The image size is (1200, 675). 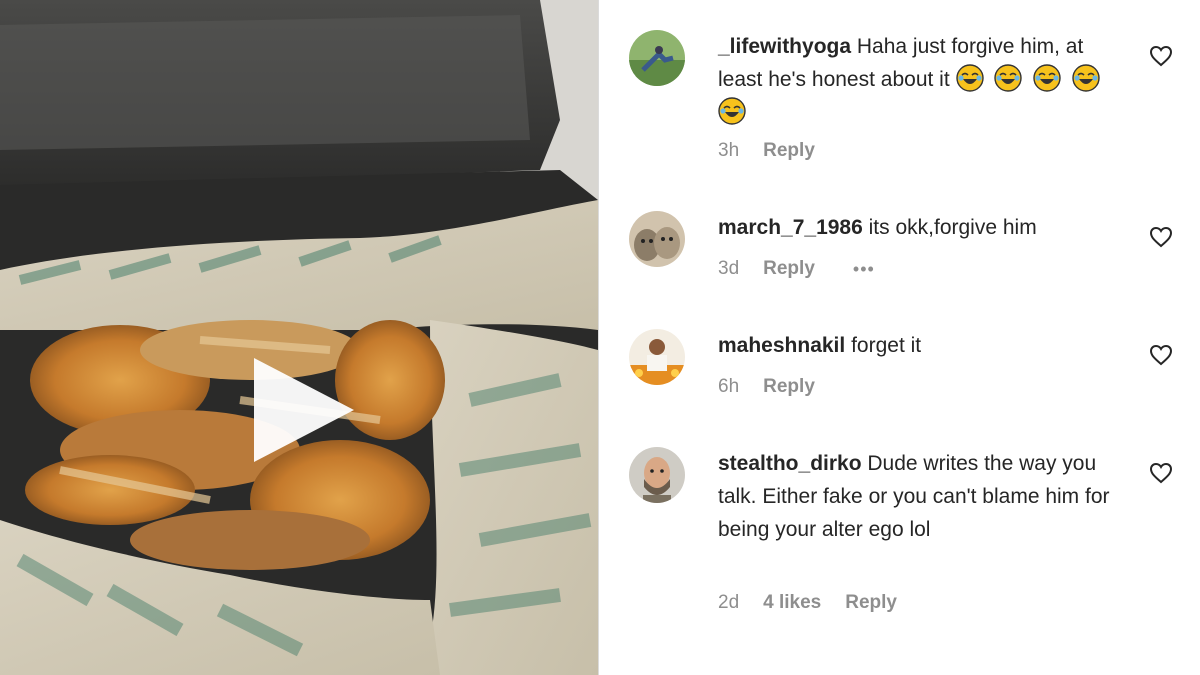 I want to click on comment-meta: 2d 4 likes Reply, so click(x=807, y=603).